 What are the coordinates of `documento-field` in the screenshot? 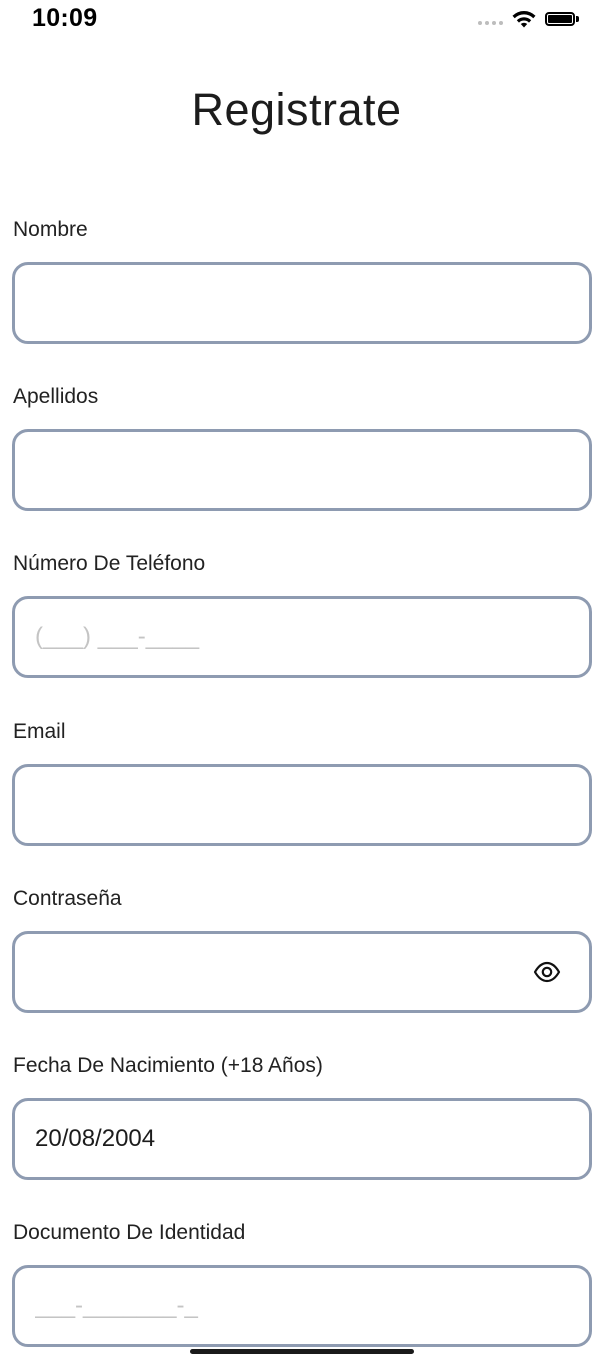 It's located at (302, 1306).